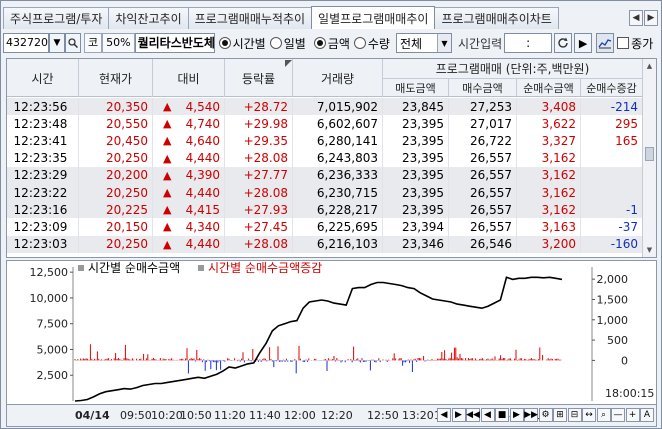 The height and width of the screenshot is (429, 662). I want to click on nav-left-icon: ◀, so click(444, 415).